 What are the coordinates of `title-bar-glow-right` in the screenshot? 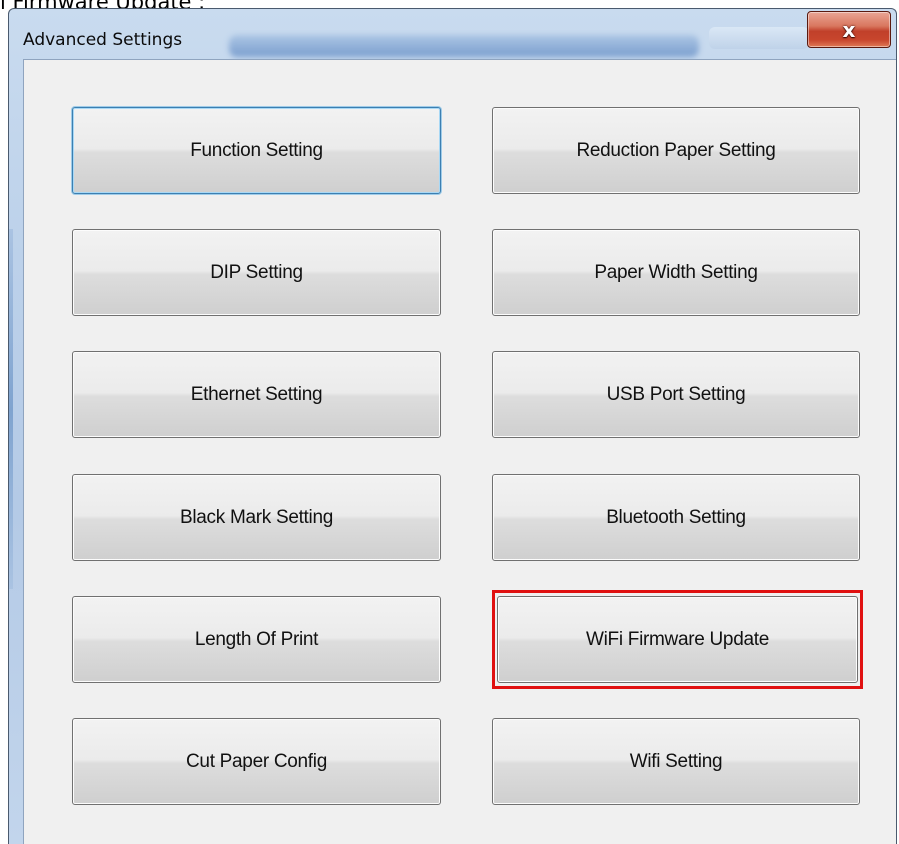 It's located at (759, 38).